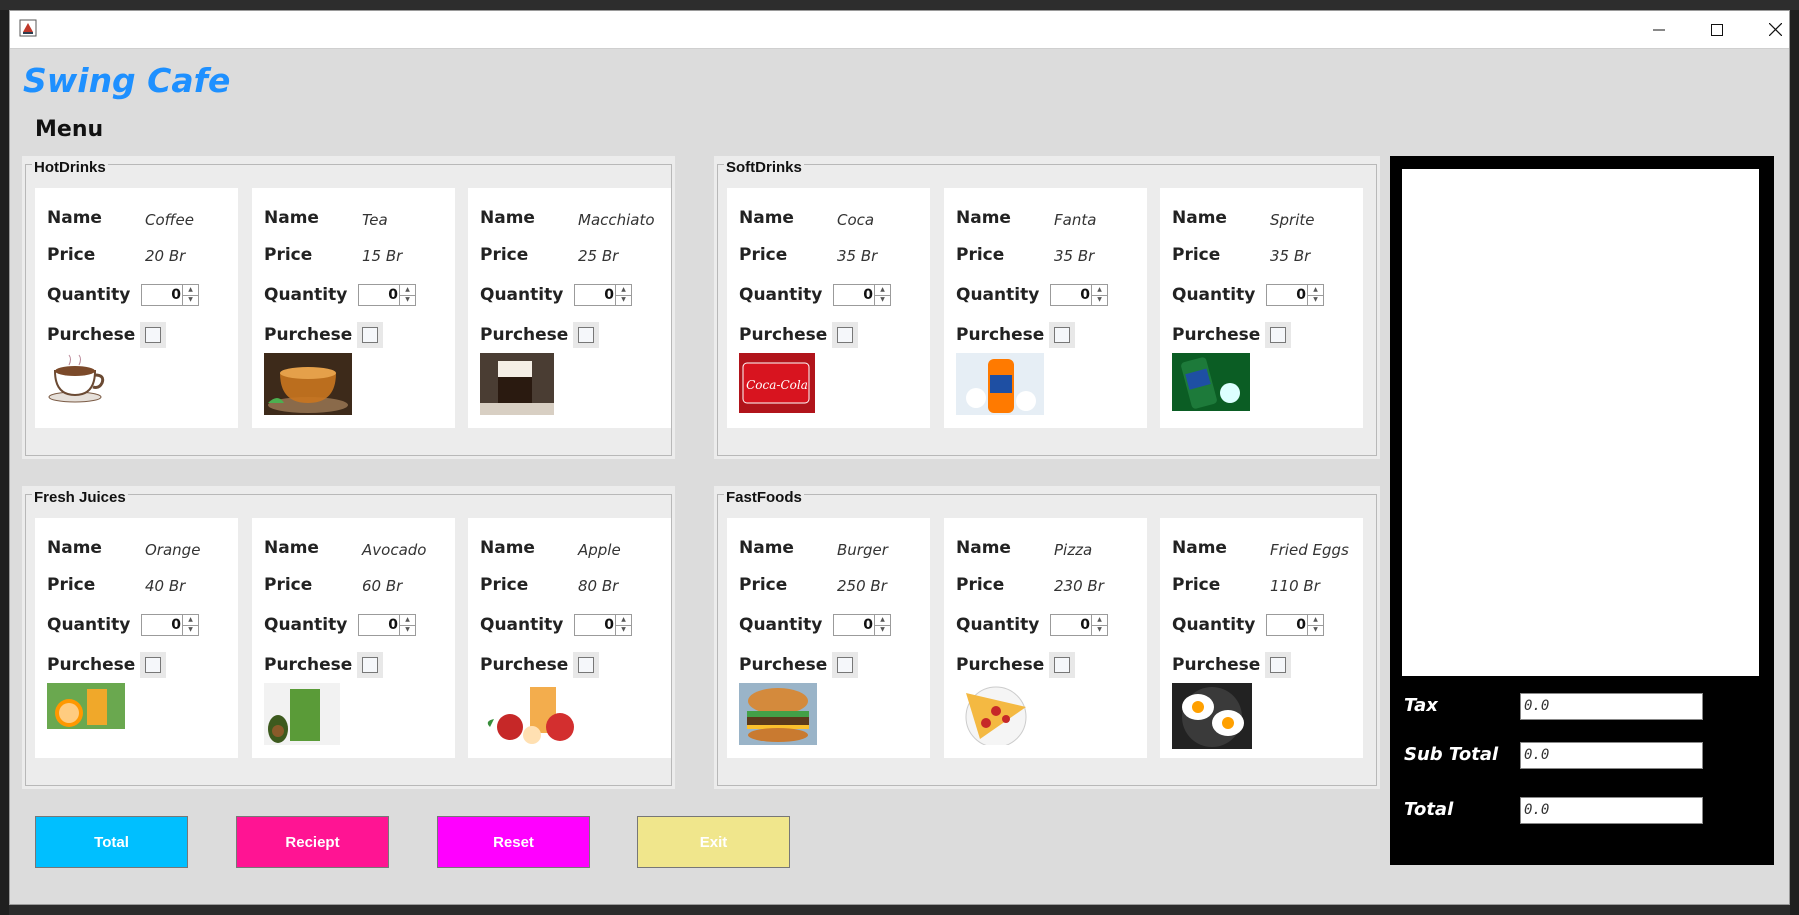  Describe the element at coordinates (1212, 718) in the screenshot. I see `fried-eggs-image` at that location.